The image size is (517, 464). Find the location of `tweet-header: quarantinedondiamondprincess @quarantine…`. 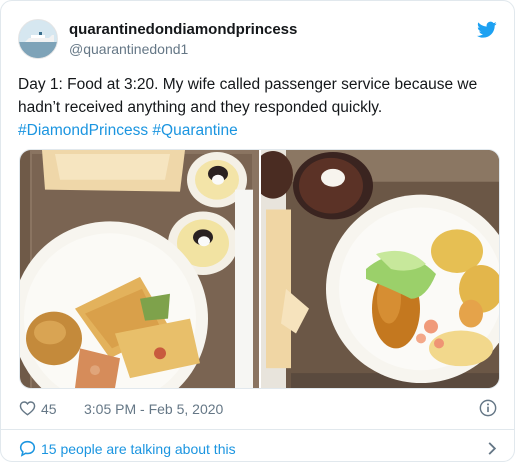

tweet-header: quarantinedondiamondprincess @quarantine… is located at coordinates (257, 40).